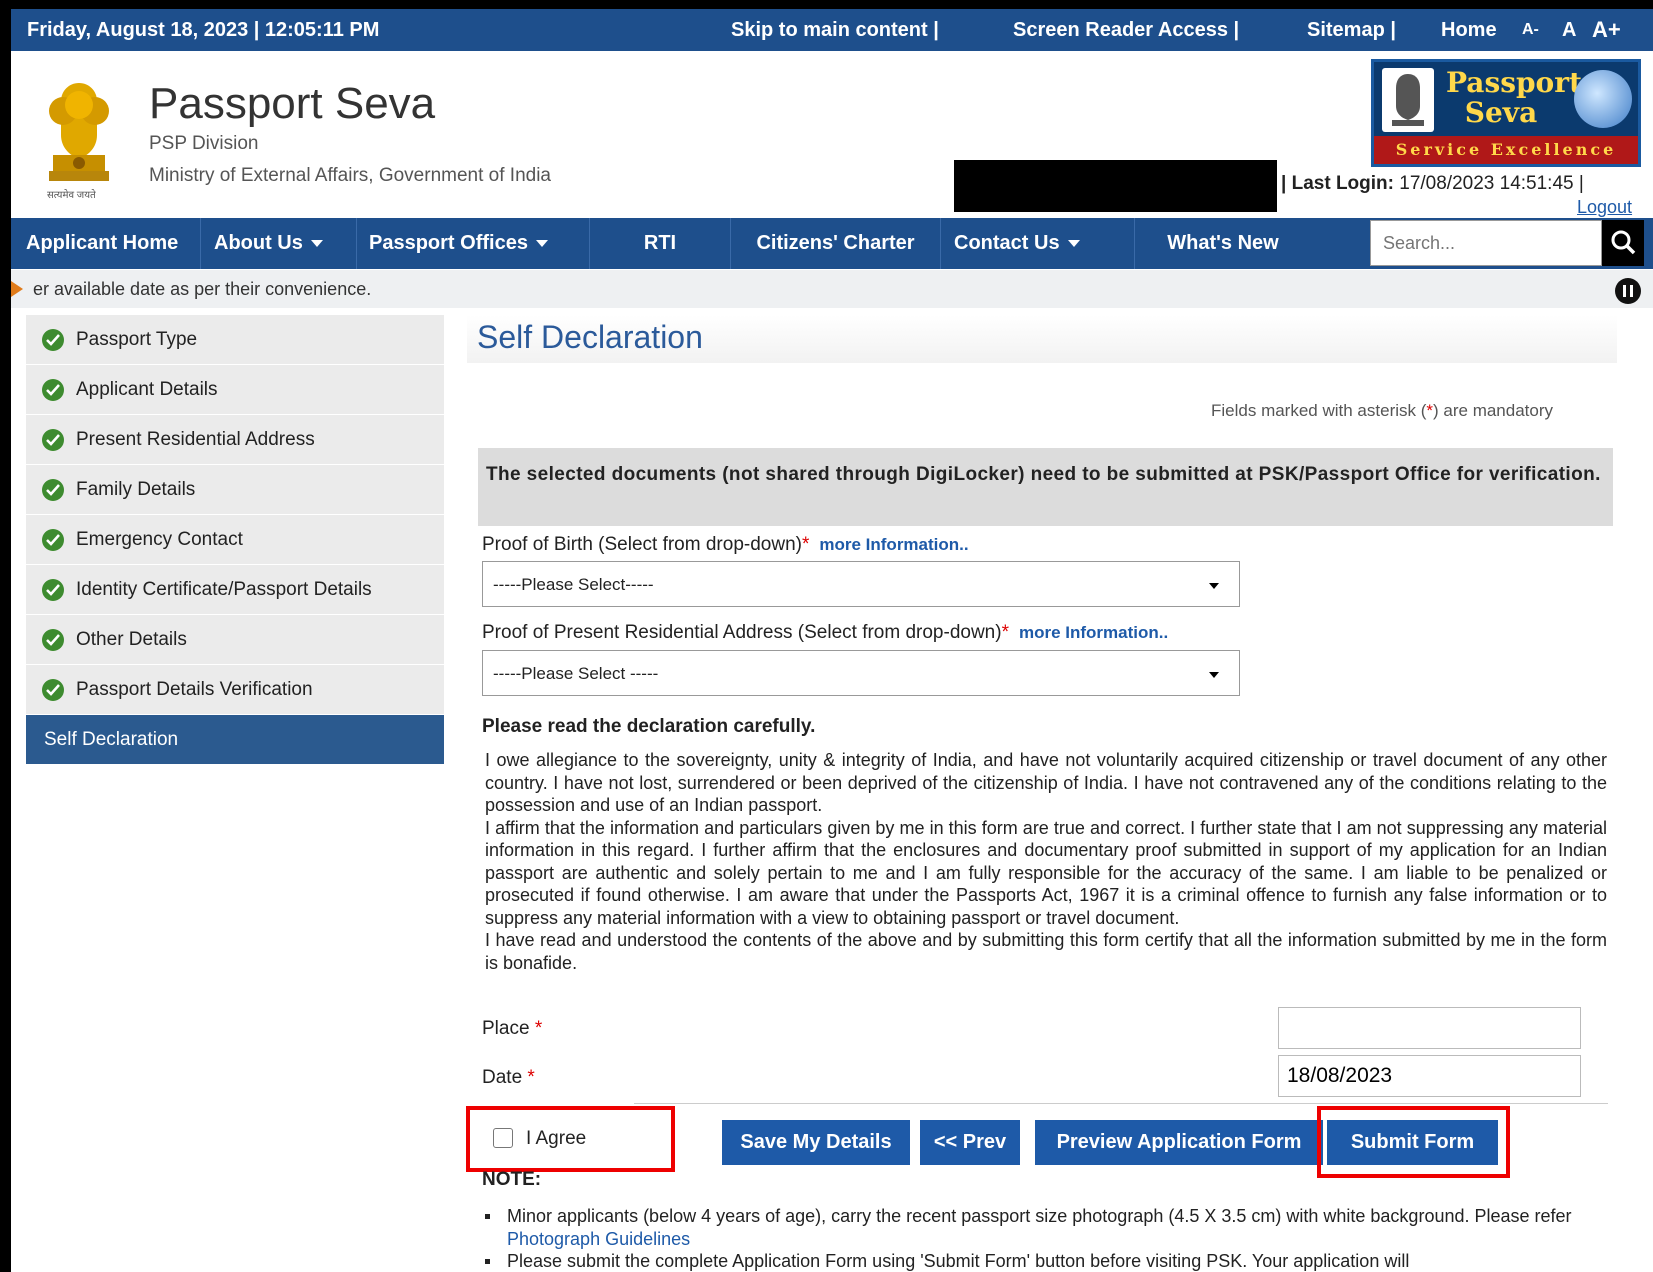 The height and width of the screenshot is (1272, 1653). I want to click on sidebar-item-label: Other Details, so click(131, 639).